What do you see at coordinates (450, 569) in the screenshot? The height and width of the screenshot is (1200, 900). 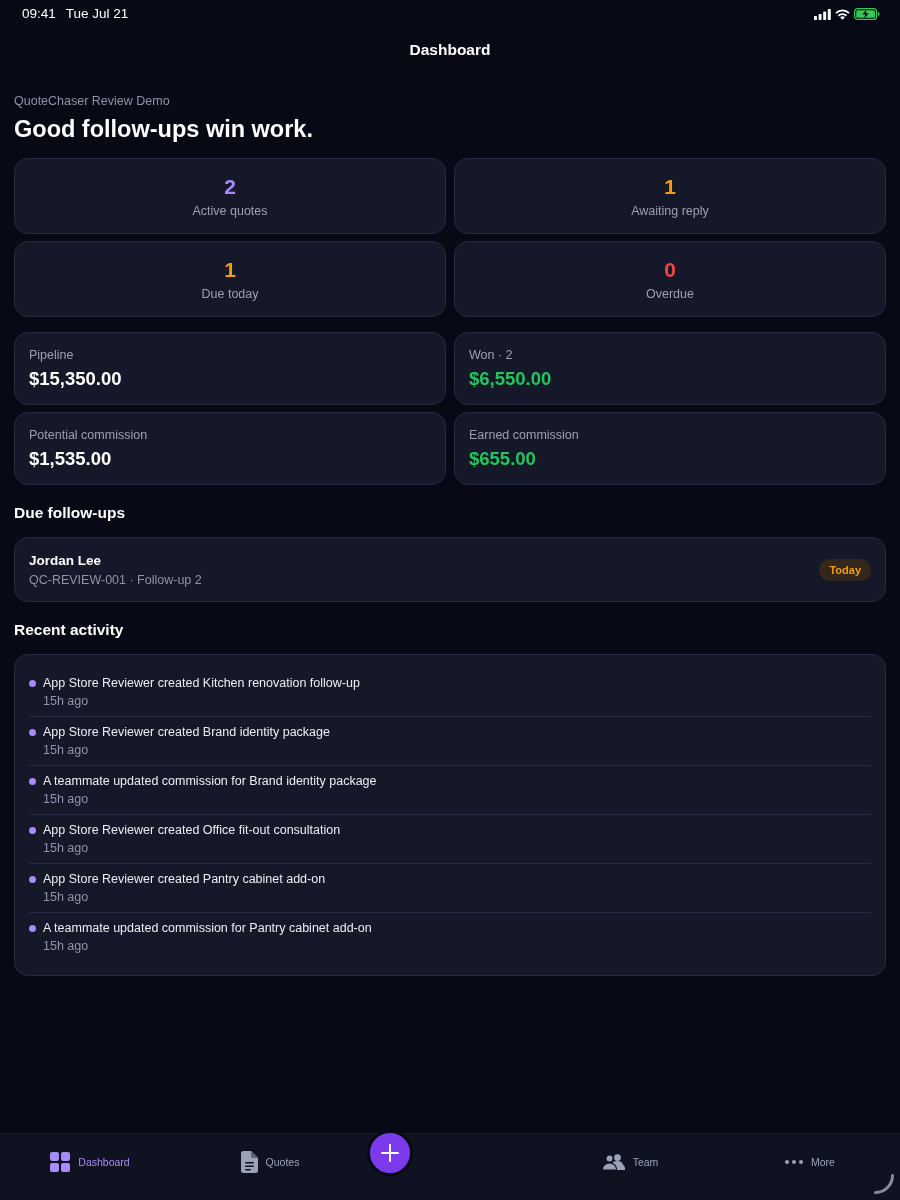 I see `follow-up-card: Jordan Lee QC-REVIEW-001 · Follow-up 2 Today` at bounding box center [450, 569].